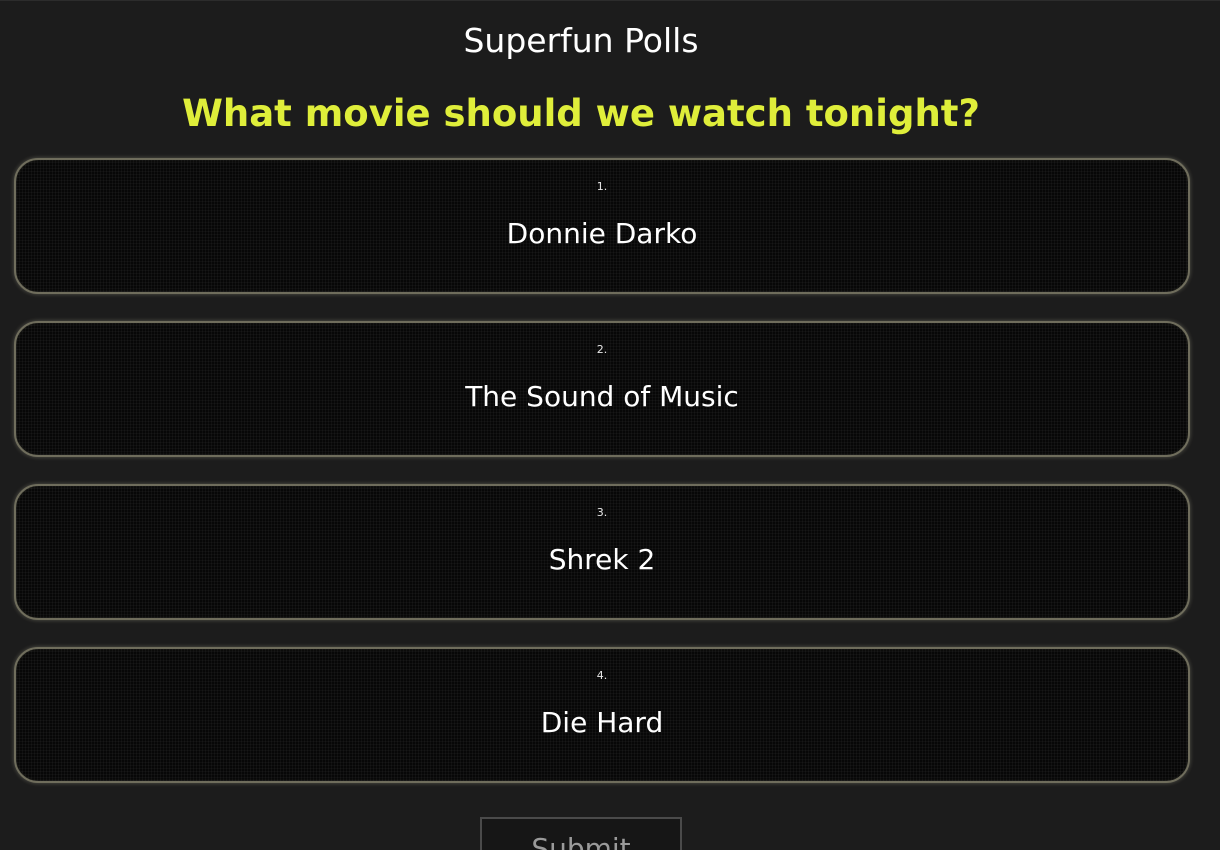  What do you see at coordinates (602, 186) in the screenshot?
I see `option-number: 1.` at bounding box center [602, 186].